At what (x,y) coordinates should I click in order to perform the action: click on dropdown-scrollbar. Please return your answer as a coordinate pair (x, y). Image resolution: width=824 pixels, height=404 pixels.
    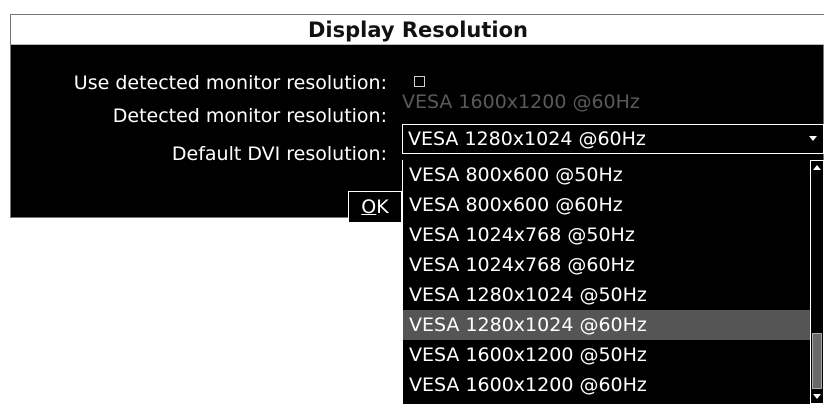
    Looking at the image, I should click on (817, 282).